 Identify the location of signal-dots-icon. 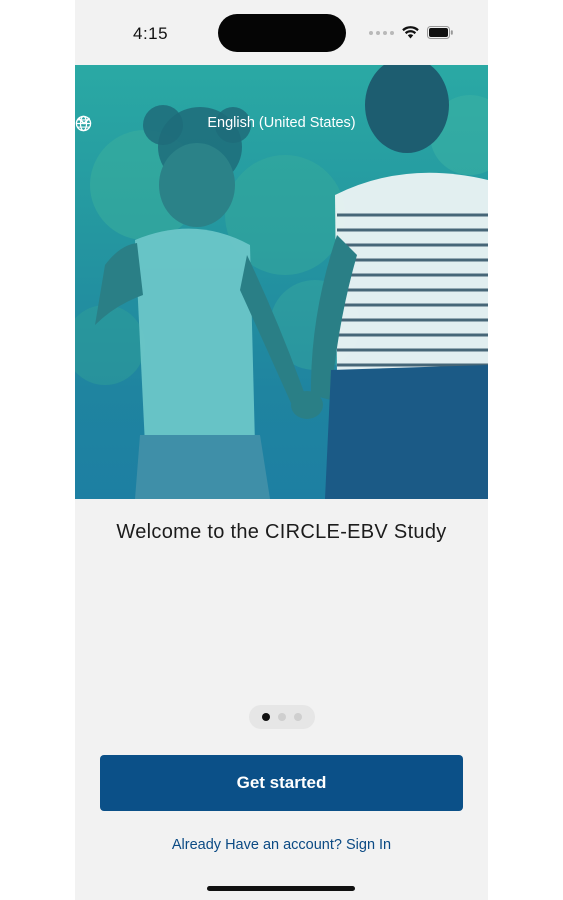
(381, 32).